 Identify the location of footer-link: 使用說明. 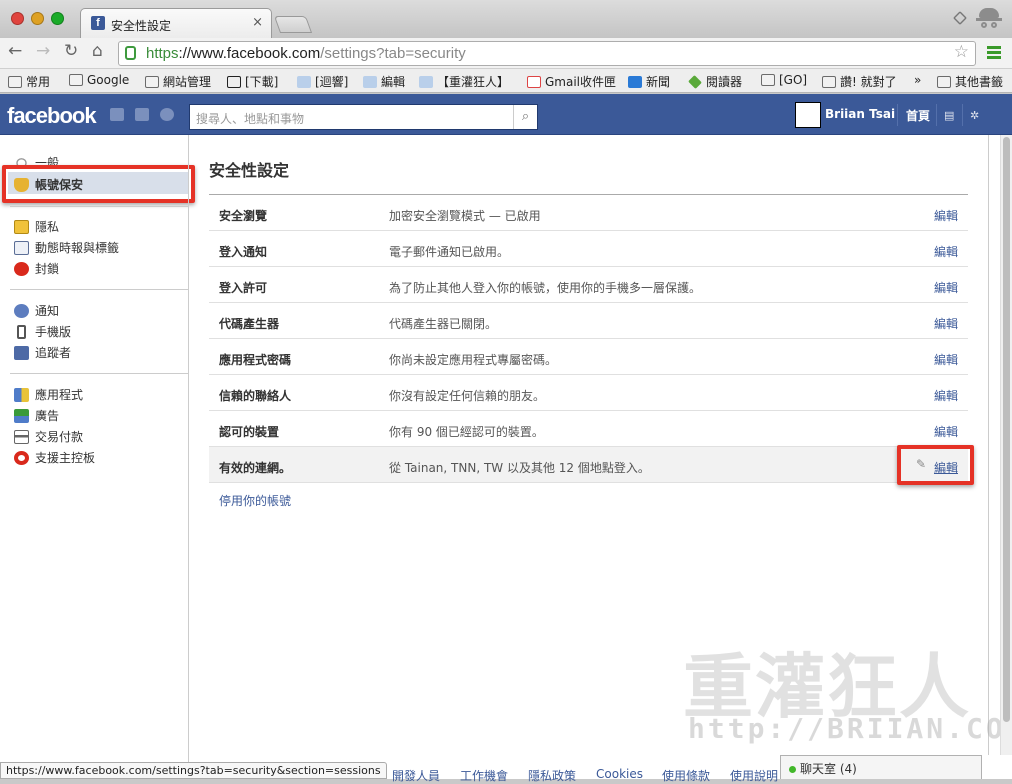
(754, 775).